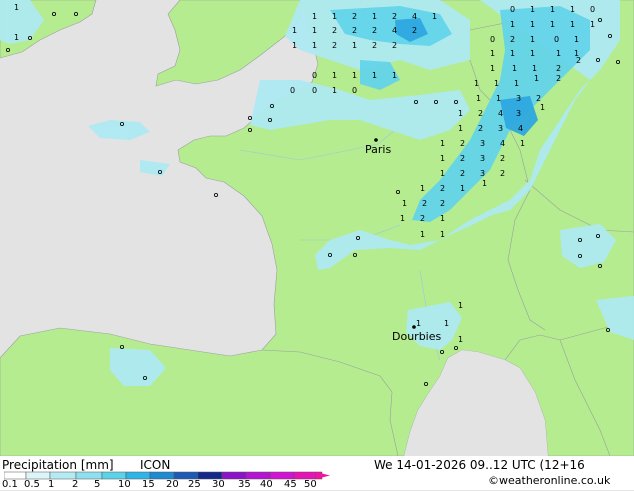 The image size is (634, 491). I want to click on credit-label: ©weatheronline.co.uk, so click(549, 480).